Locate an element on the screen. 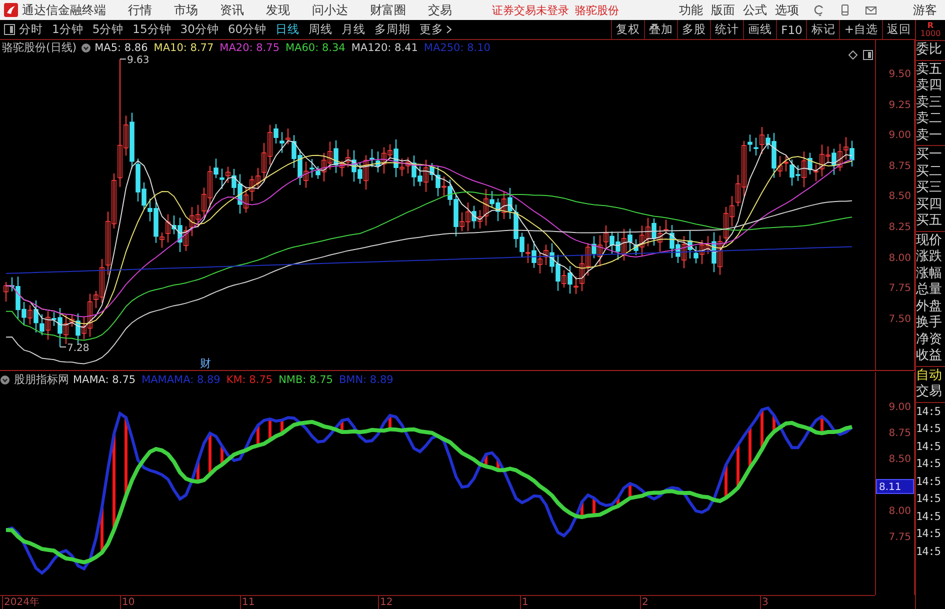  chart-title: 骆驼股份(日线) is located at coordinates (39, 47).